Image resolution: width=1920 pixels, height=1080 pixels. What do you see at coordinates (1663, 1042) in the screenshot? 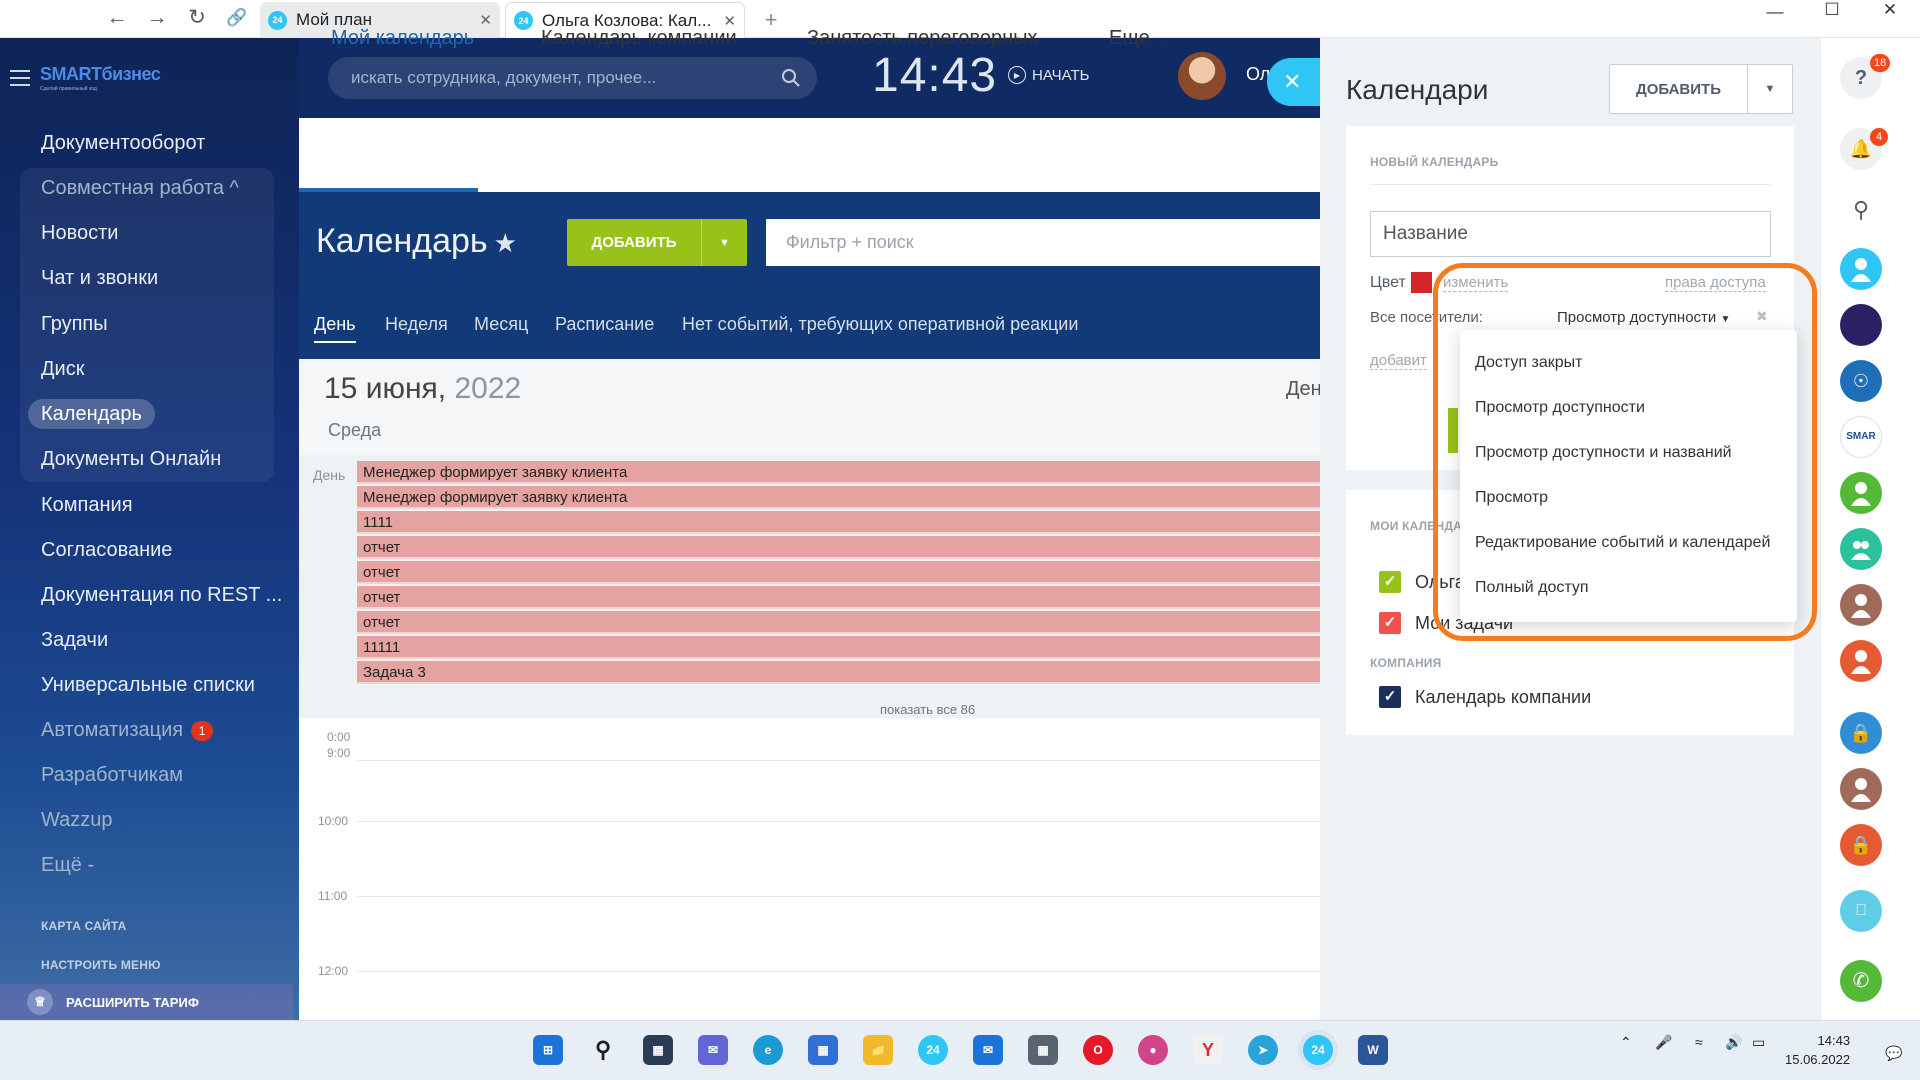
I see `microphone-icon: 🎤` at bounding box center [1663, 1042].